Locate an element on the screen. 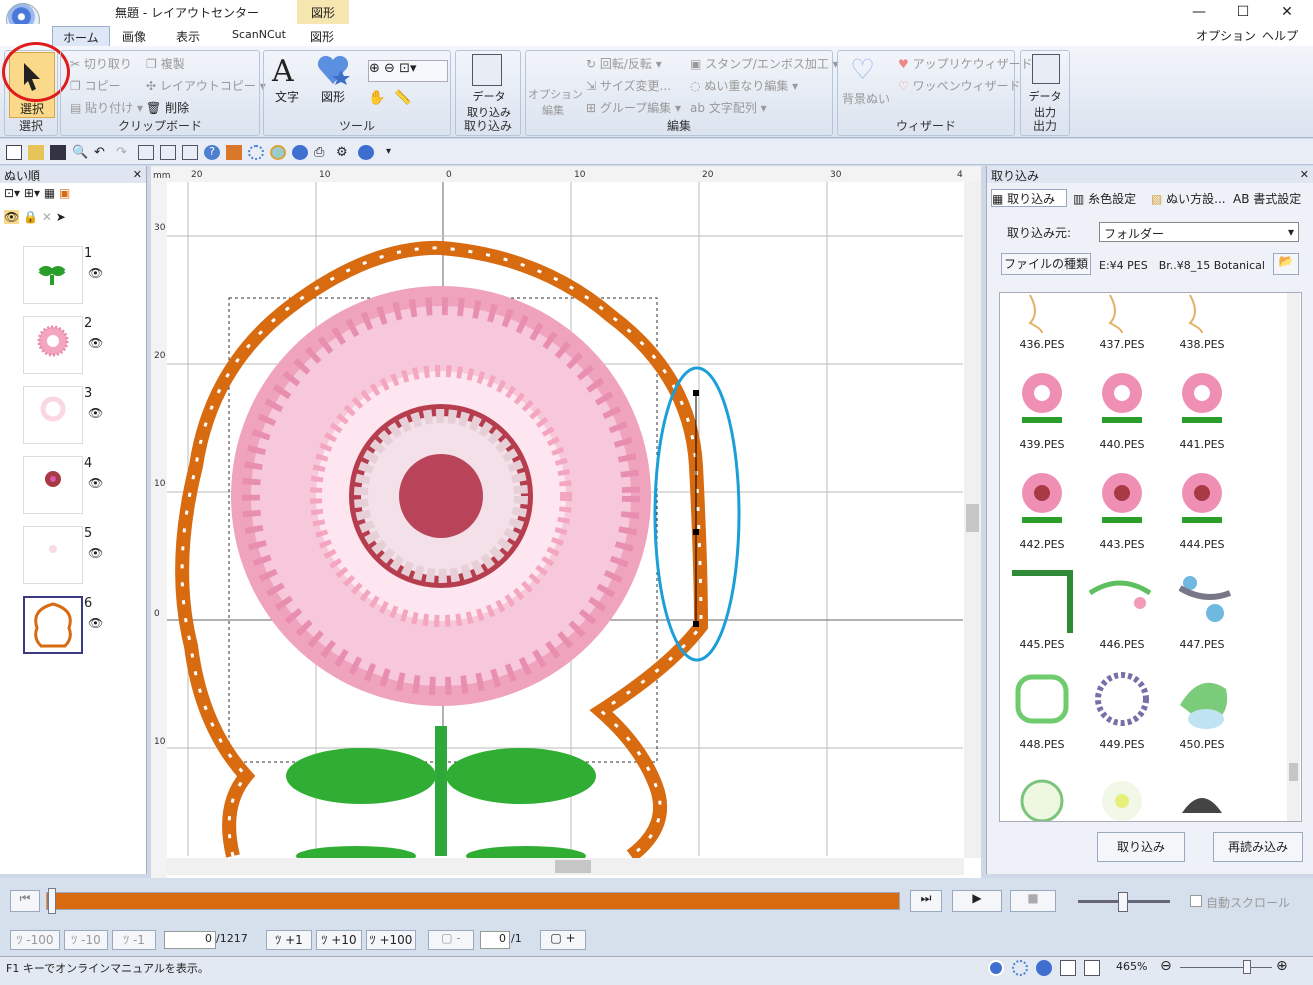  sheet-icon is located at coordinates (190, 152).